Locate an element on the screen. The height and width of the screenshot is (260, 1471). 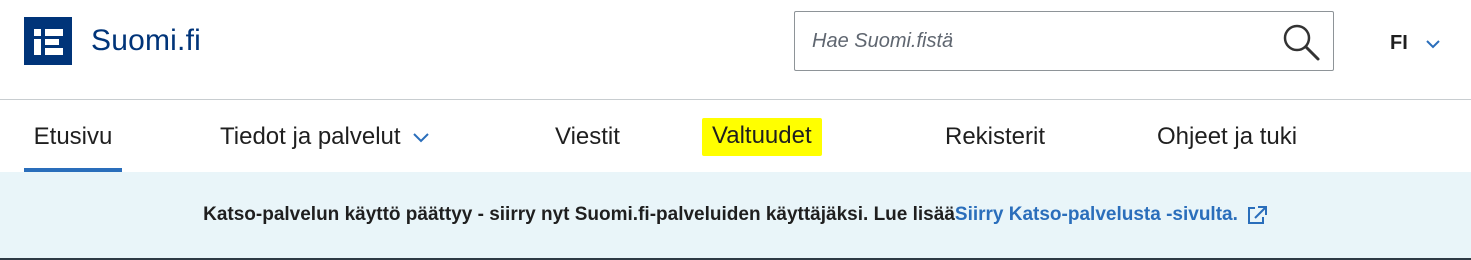
search-button is located at coordinates (1301, 42).